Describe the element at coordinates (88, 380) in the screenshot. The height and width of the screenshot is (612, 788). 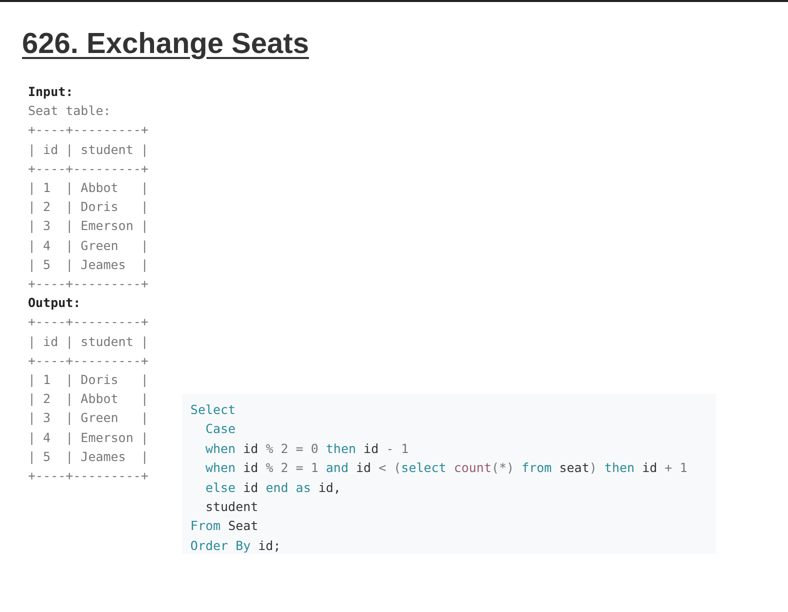
I see `example-line: | 1 | Doris |` at that location.